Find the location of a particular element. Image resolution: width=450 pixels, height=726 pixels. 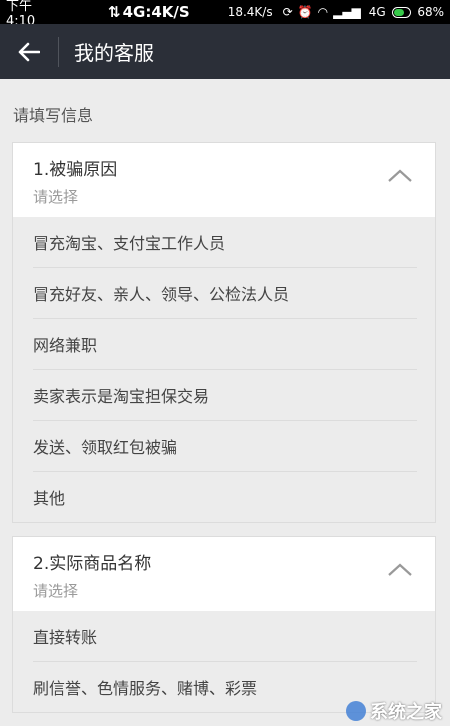

data-transfer-icon: ⇅ is located at coordinates (114, 12).